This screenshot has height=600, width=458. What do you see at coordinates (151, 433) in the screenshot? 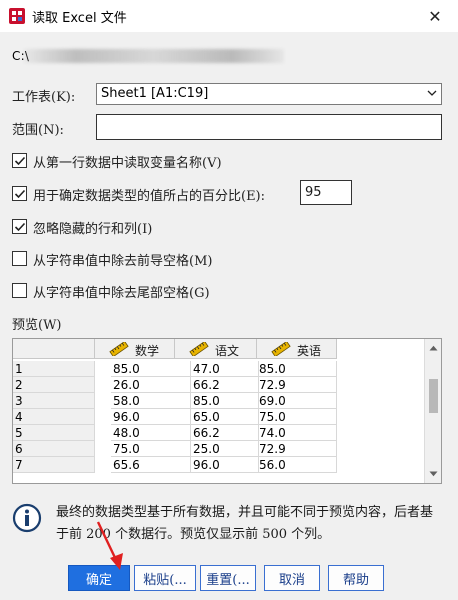
I see `table-cell: 48.0` at bounding box center [151, 433].